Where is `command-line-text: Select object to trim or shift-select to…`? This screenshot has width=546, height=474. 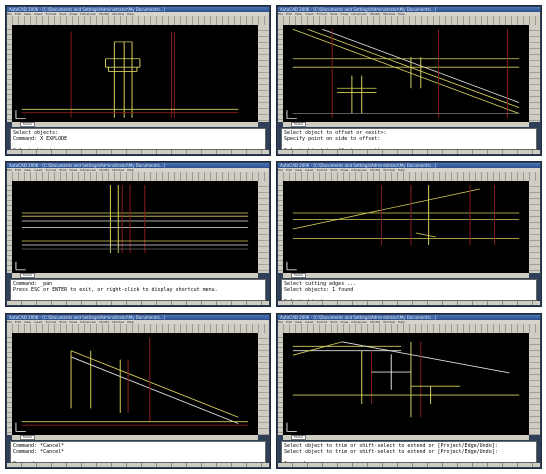
command-line-text: Select object to trim or shift-select to… is located at coordinates (391, 452).